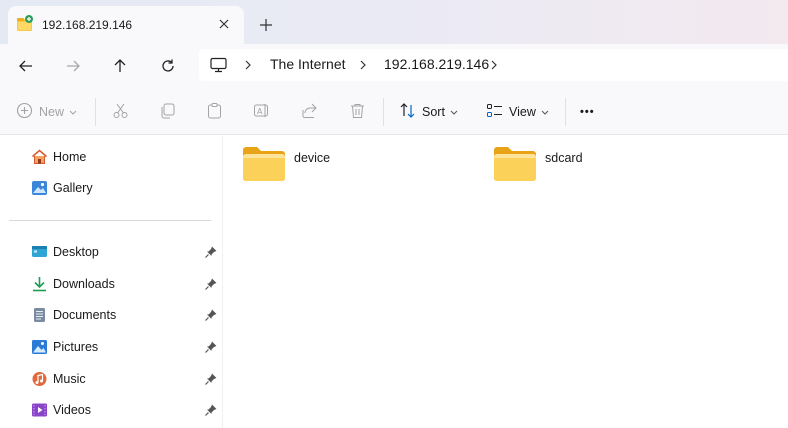 This screenshot has width=788, height=428. I want to click on folder-item-device: device, so click(352, 166).